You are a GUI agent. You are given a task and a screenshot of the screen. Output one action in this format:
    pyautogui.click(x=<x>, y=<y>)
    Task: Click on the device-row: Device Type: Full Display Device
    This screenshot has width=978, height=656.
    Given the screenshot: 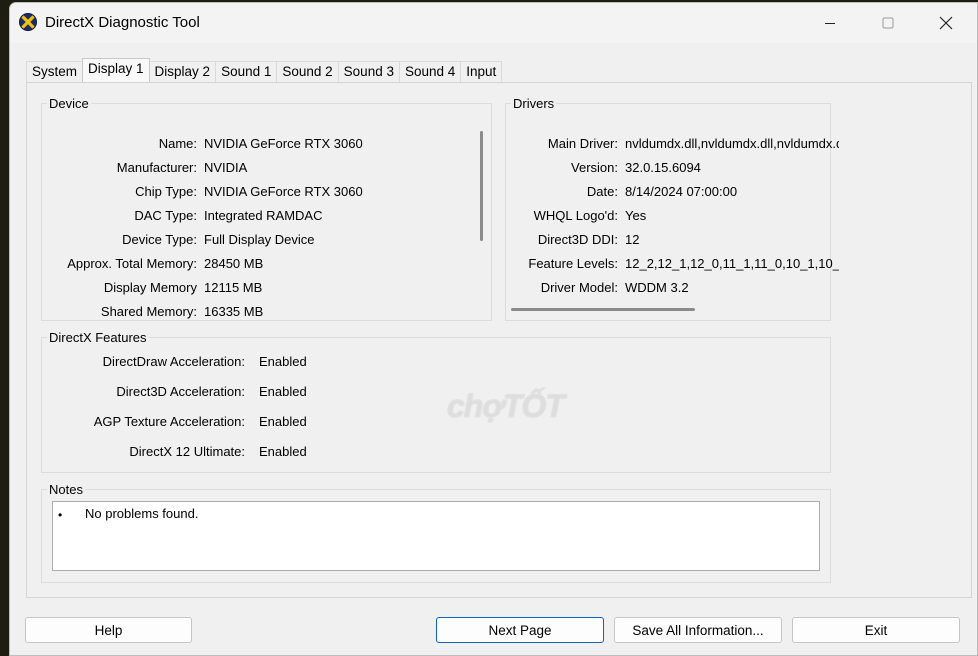 What is the action you would take?
    pyautogui.click(x=260, y=241)
    